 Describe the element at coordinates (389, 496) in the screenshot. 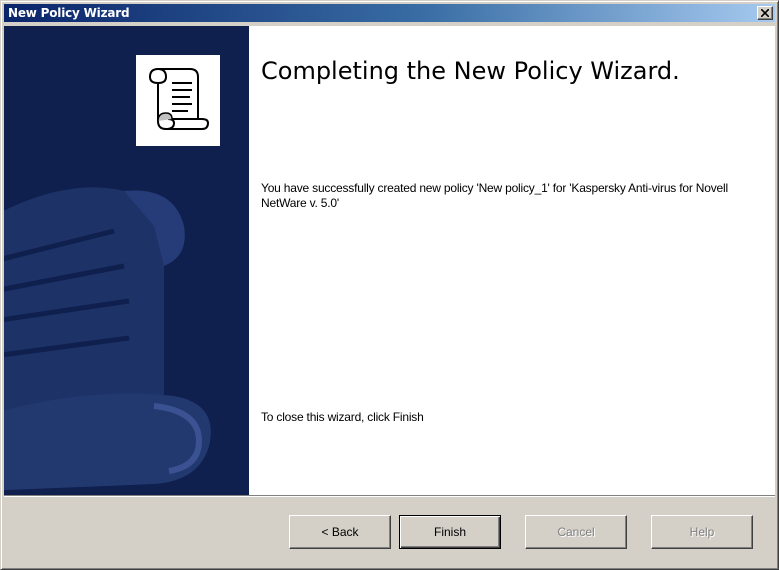

I see `button-separator` at that location.